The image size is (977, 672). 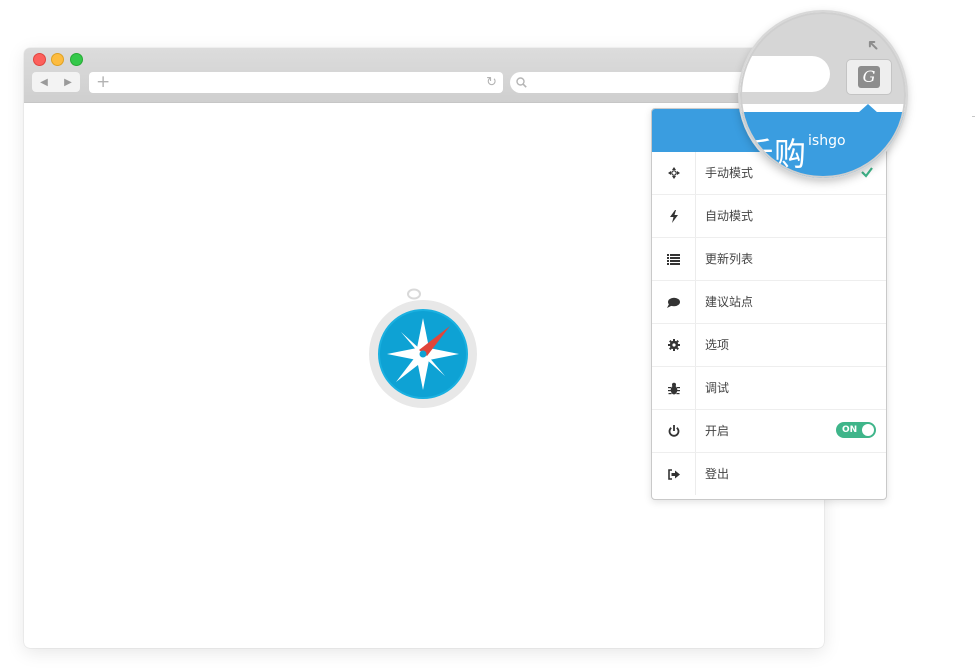 What do you see at coordinates (39, 59) in the screenshot?
I see `close-window-button` at bounding box center [39, 59].